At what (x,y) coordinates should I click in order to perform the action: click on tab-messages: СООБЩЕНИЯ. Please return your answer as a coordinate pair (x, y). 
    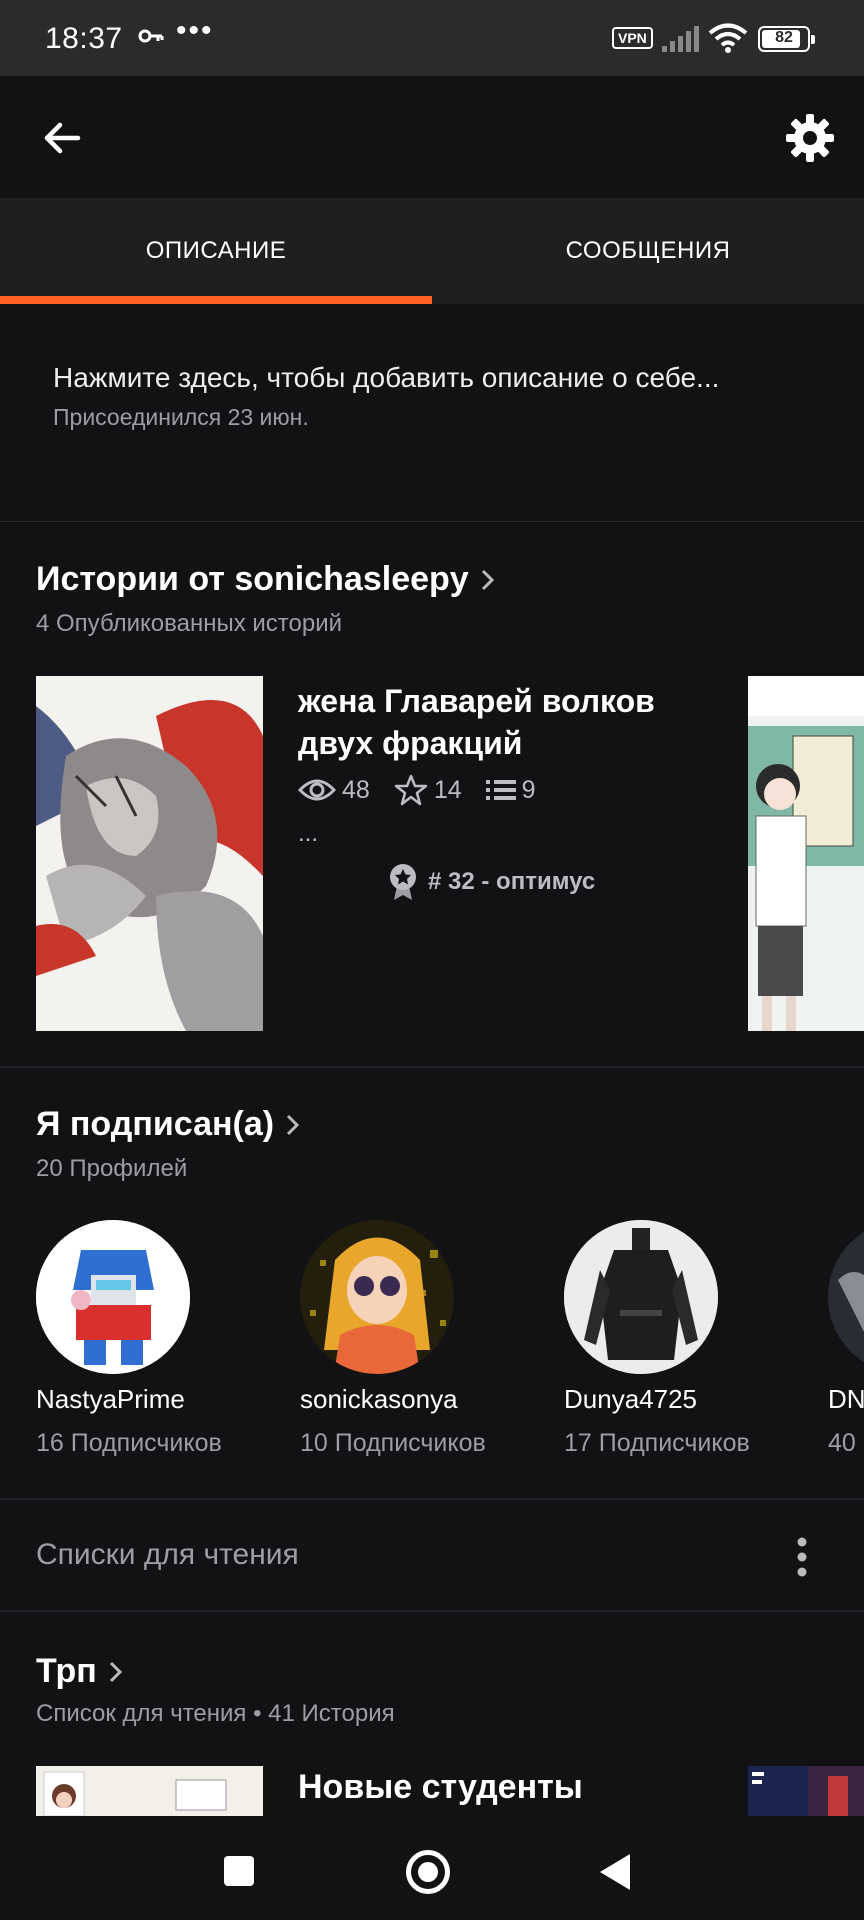
    Looking at the image, I should click on (648, 251).